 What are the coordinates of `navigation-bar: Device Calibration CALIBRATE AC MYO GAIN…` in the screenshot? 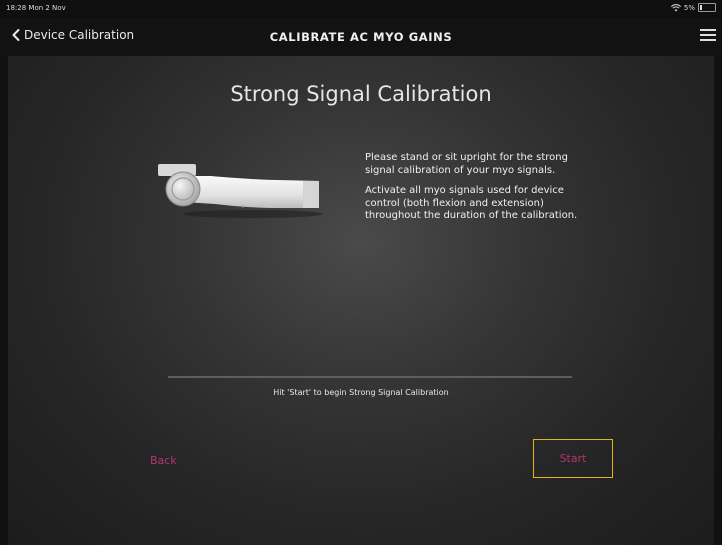 It's located at (361, 37).